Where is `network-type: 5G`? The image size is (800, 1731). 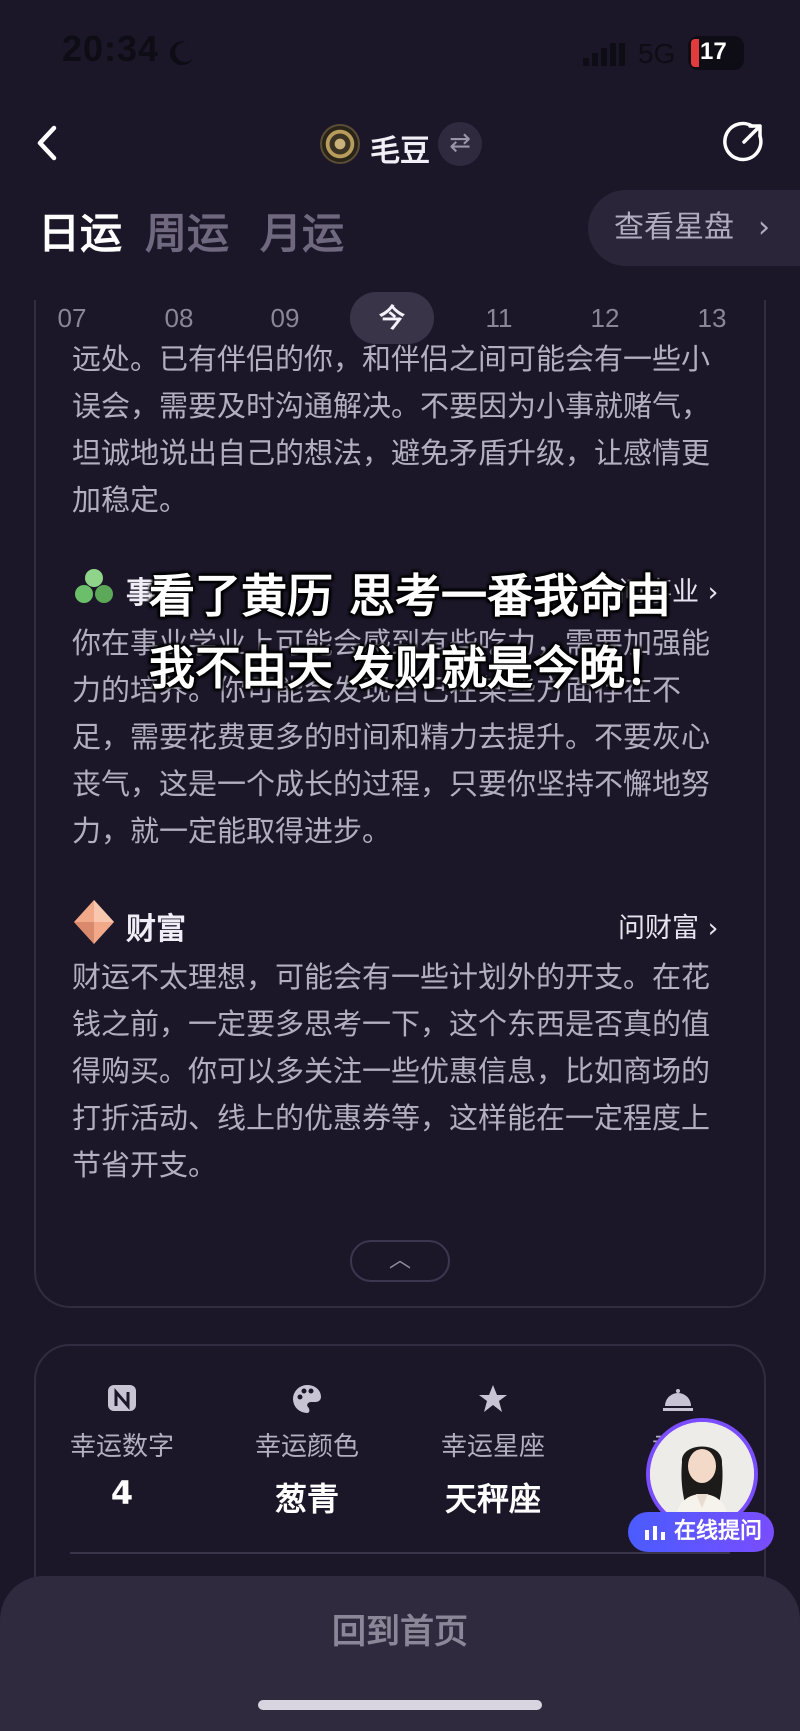 network-type: 5G is located at coordinates (657, 53).